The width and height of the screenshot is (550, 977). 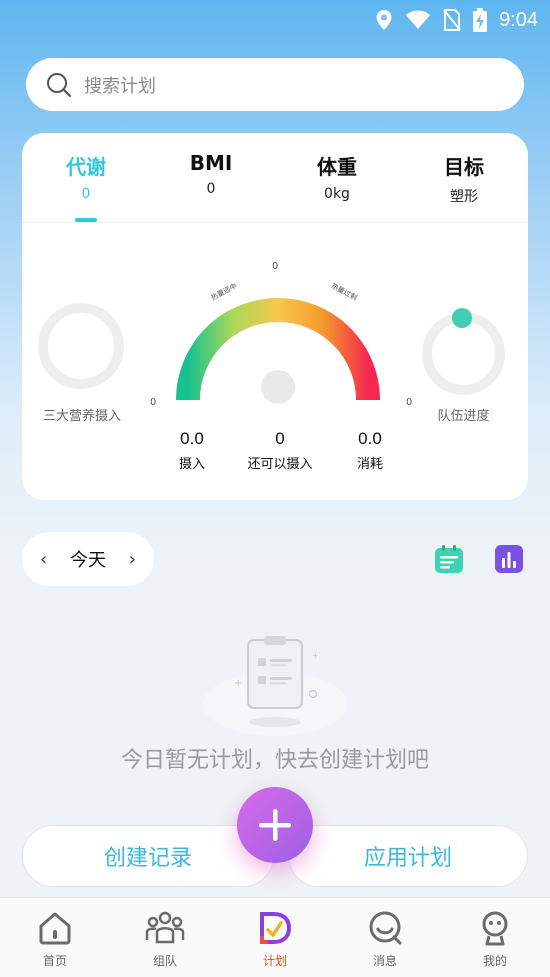 I want to click on status-bar: 9:04, so click(x=275, y=20).